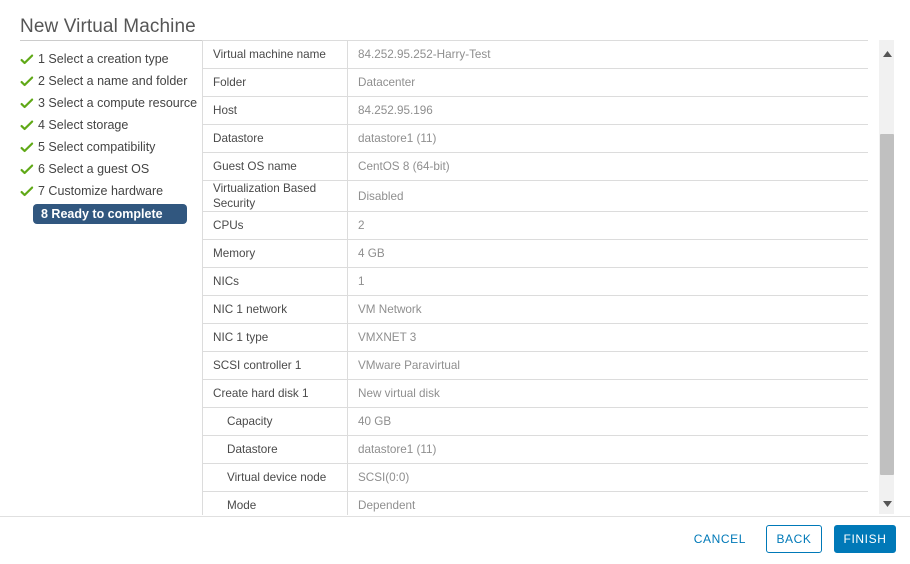 The width and height of the screenshot is (910, 564). What do you see at coordinates (275, 337) in the screenshot?
I see `summary-key-cell: NIC 1 type` at bounding box center [275, 337].